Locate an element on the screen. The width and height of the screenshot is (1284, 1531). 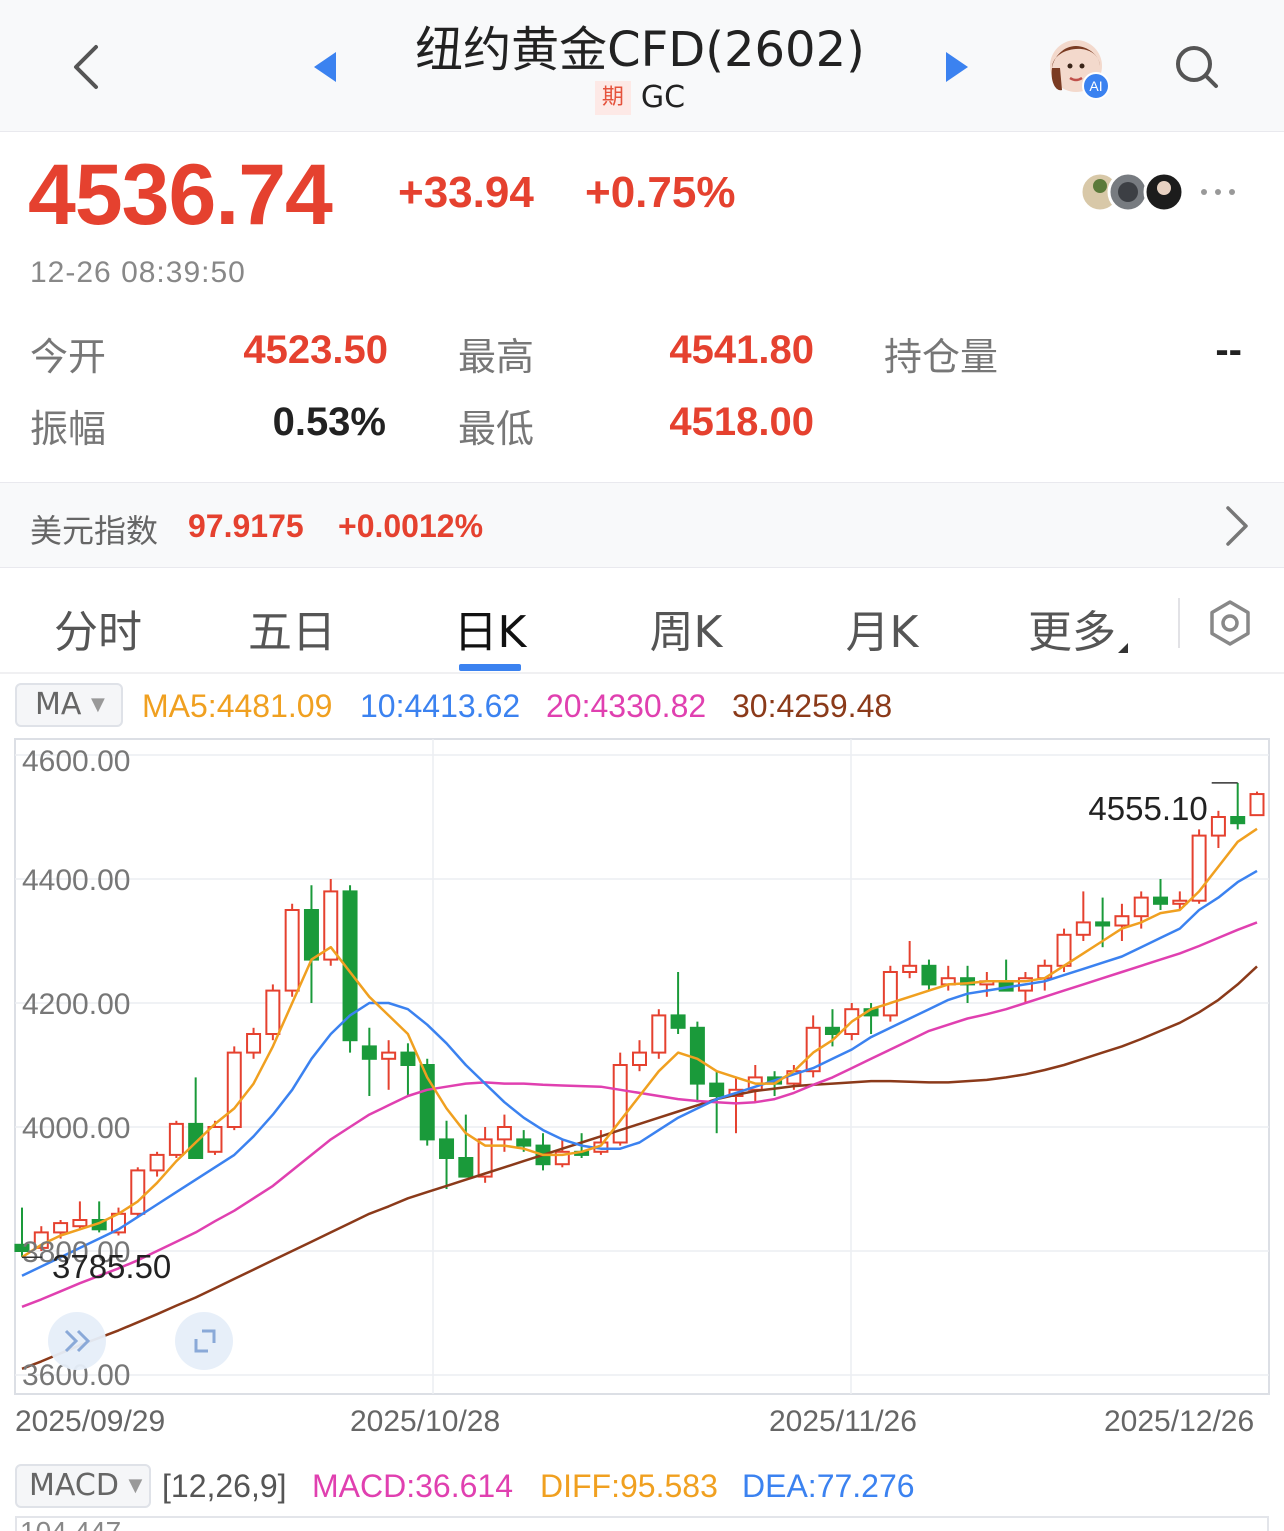
button-bg is located at coordinates (204, 1341).